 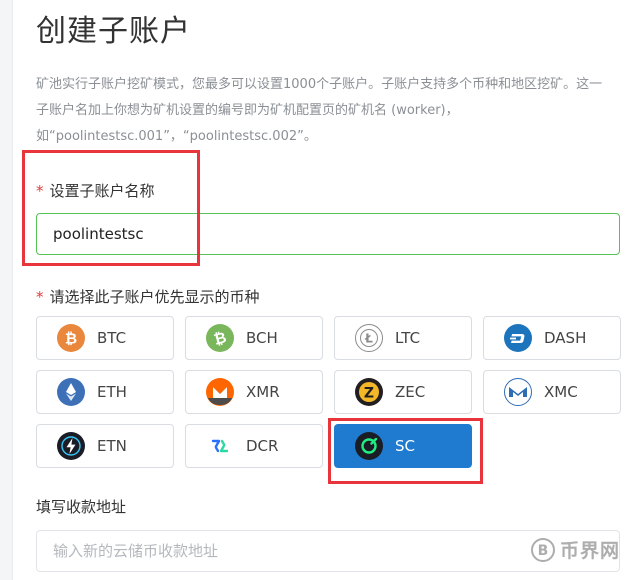 I want to click on coin-label-text: 请选择此子账户优先显示的币种, so click(x=154, y=297).